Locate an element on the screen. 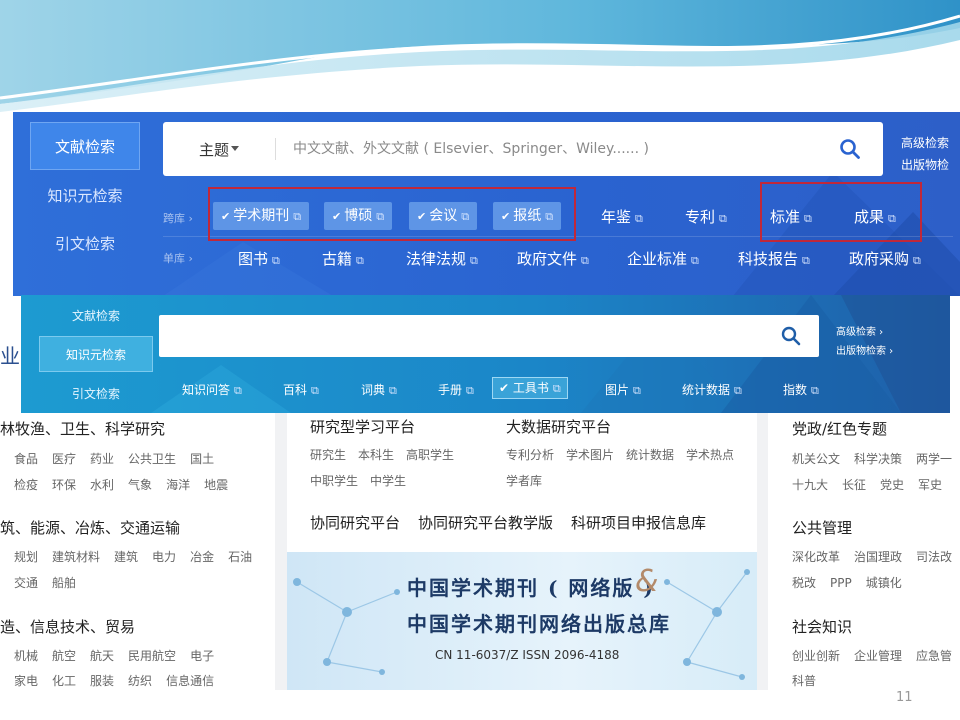  category-title: 筑、能源、冶炼、交通运输 is located at coordinates (90, 527).